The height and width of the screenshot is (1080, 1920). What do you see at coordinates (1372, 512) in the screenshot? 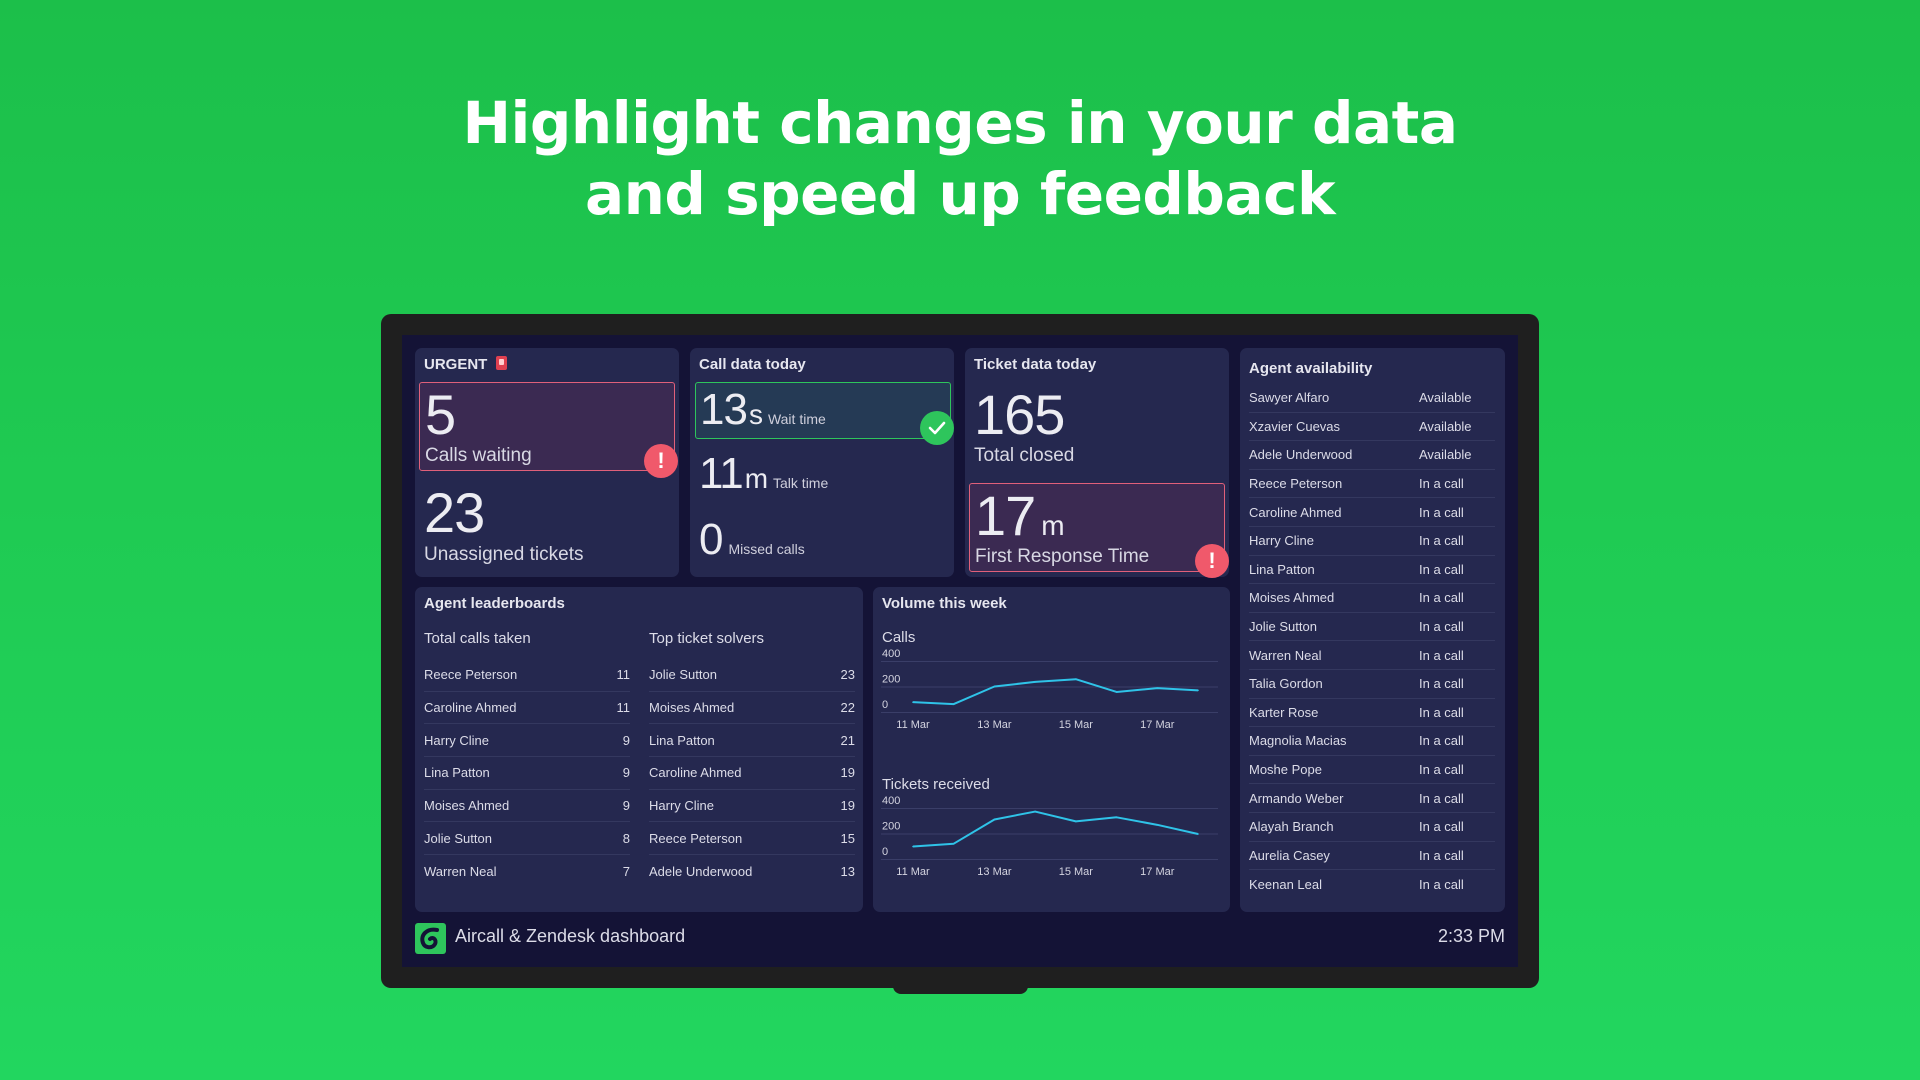
I see `agent-availability-row: Caroline Ahmed In a call` at bounding box center [1372, 512].